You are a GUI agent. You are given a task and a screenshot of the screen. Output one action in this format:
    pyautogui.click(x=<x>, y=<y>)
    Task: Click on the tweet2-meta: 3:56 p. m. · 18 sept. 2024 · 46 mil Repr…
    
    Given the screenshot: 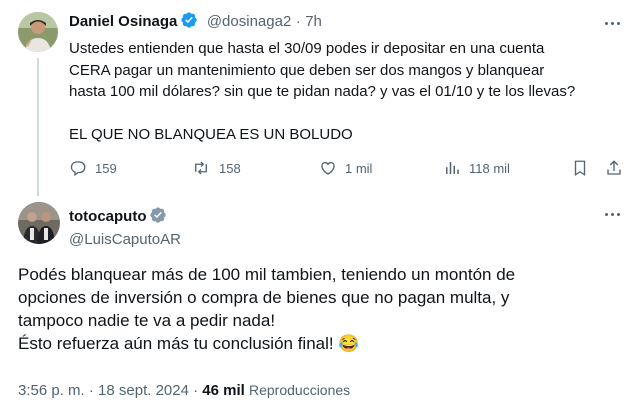 What is the action you would take?
    pyautogui.click(x=184, y=390)
    